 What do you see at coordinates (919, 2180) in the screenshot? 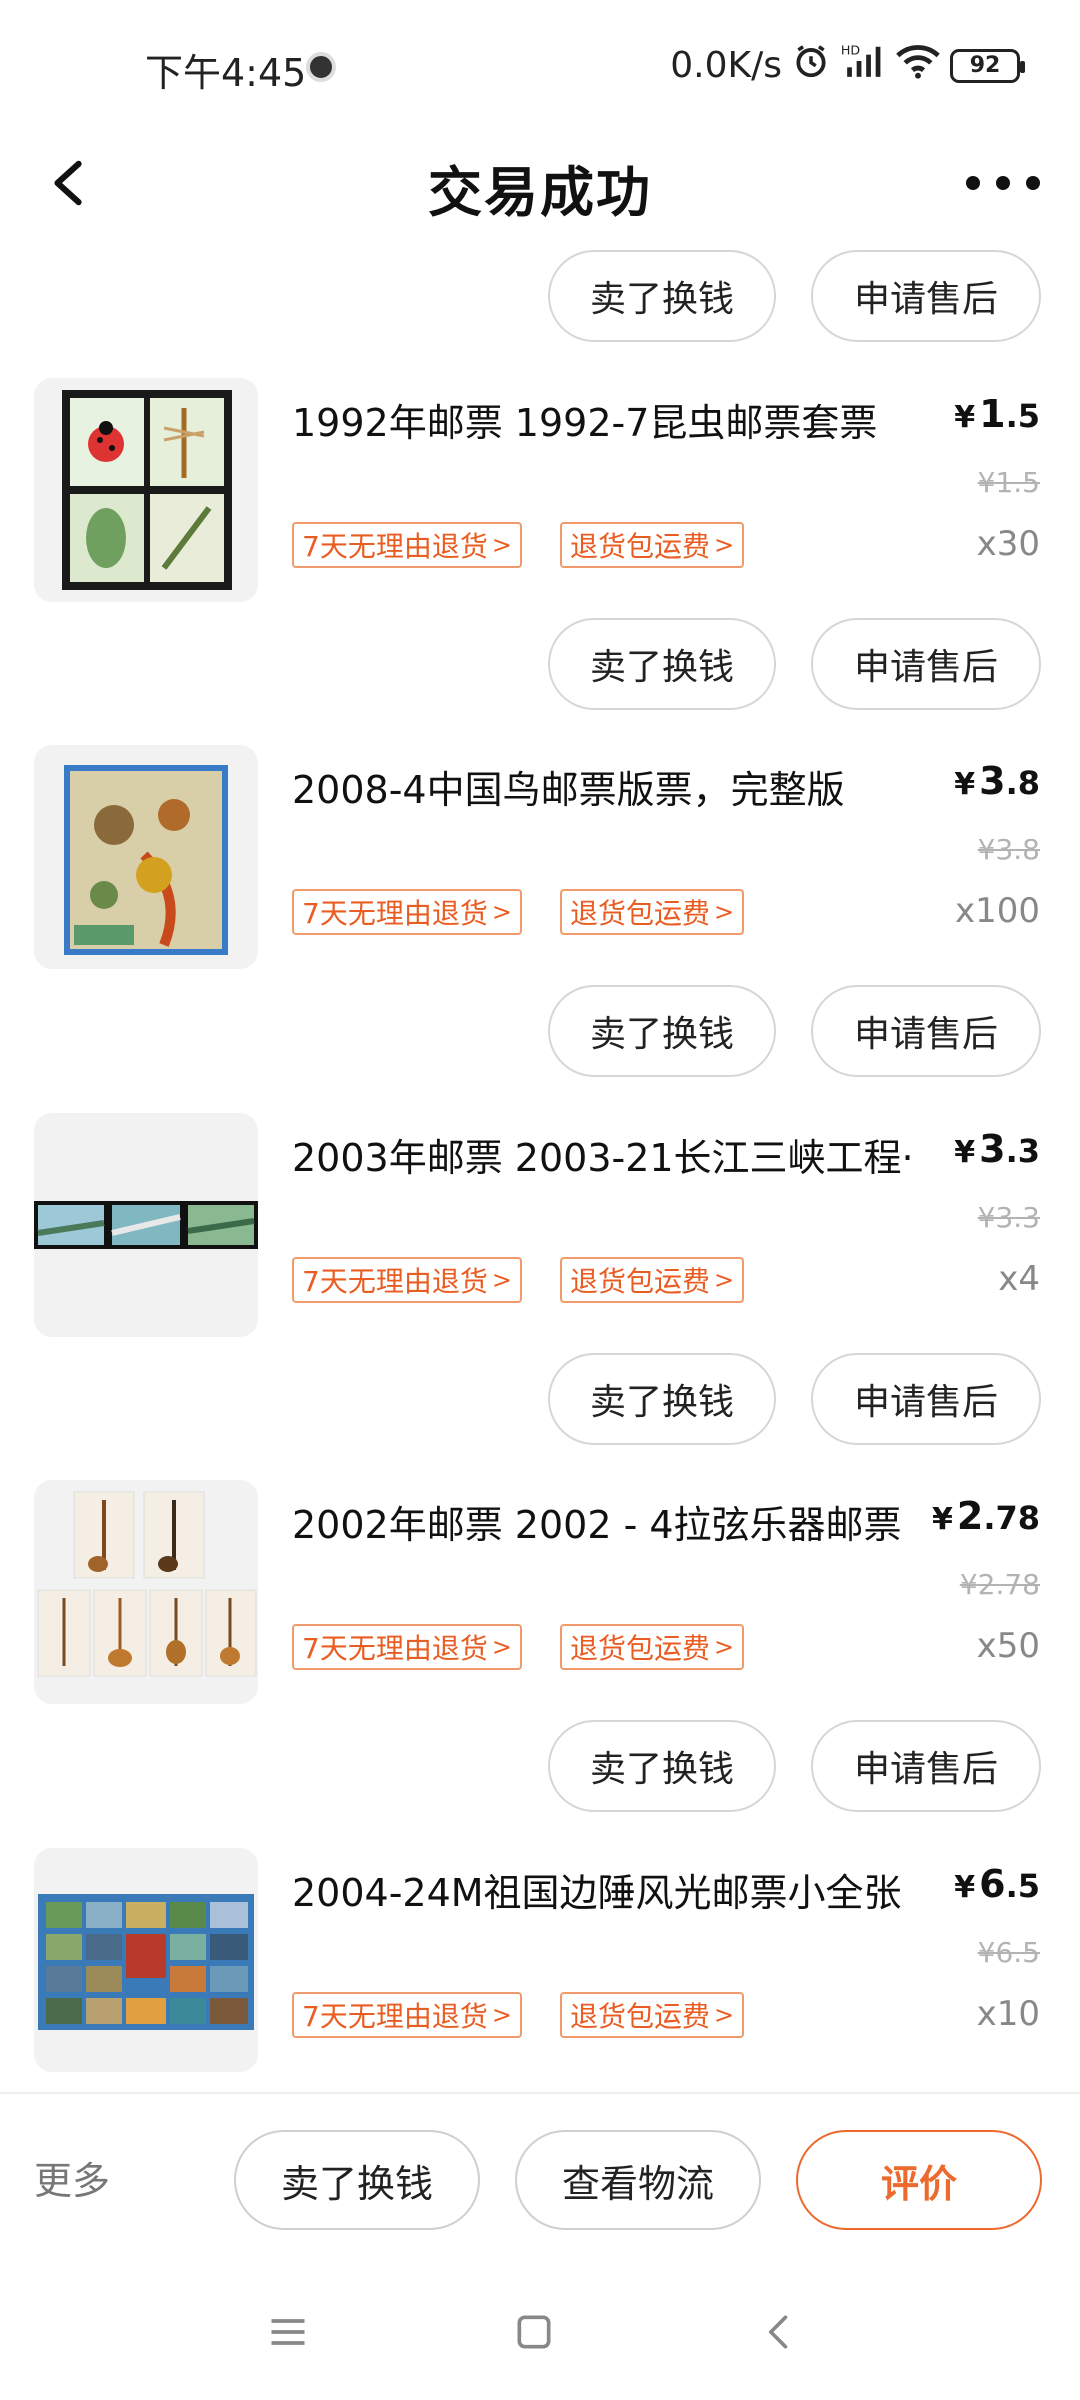
I see `review-button: 评价` at bounding box center [919, 2180].